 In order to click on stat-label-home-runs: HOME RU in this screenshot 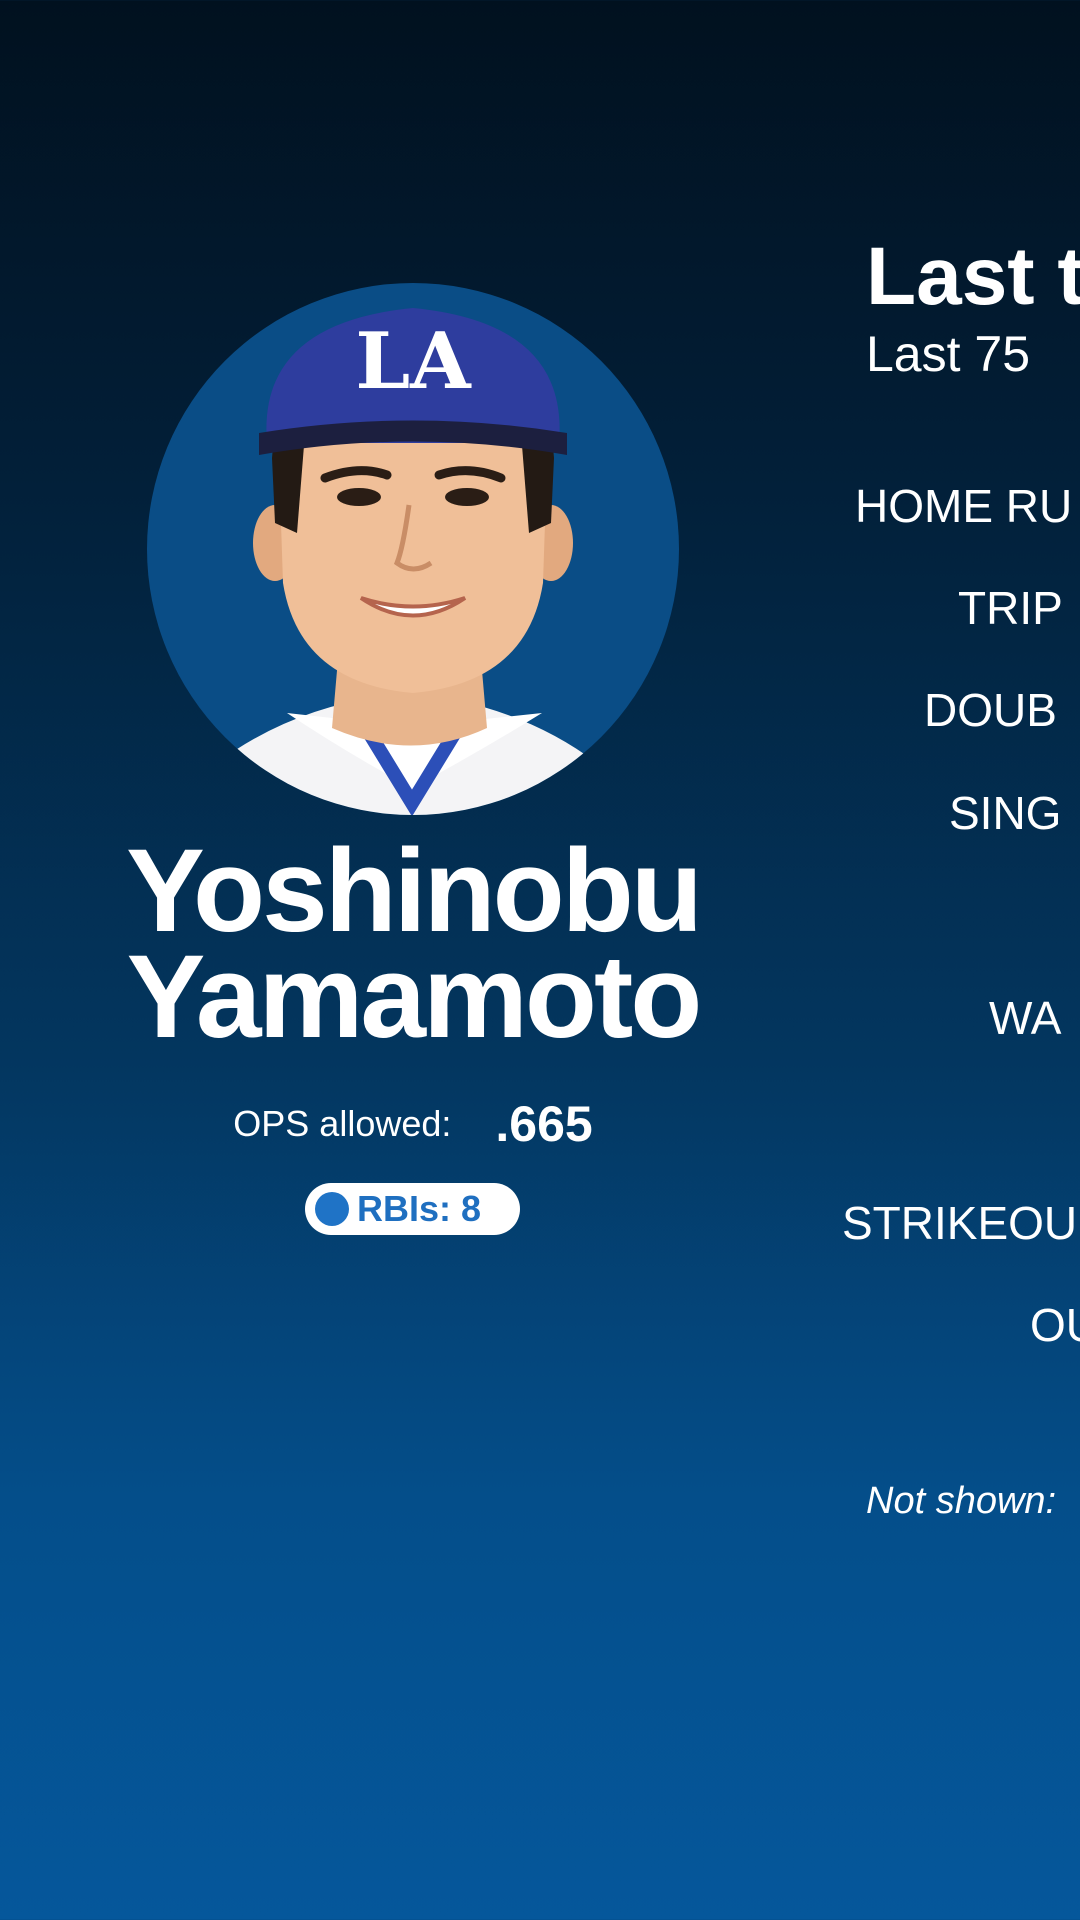, I will do `click(964, 506)`.